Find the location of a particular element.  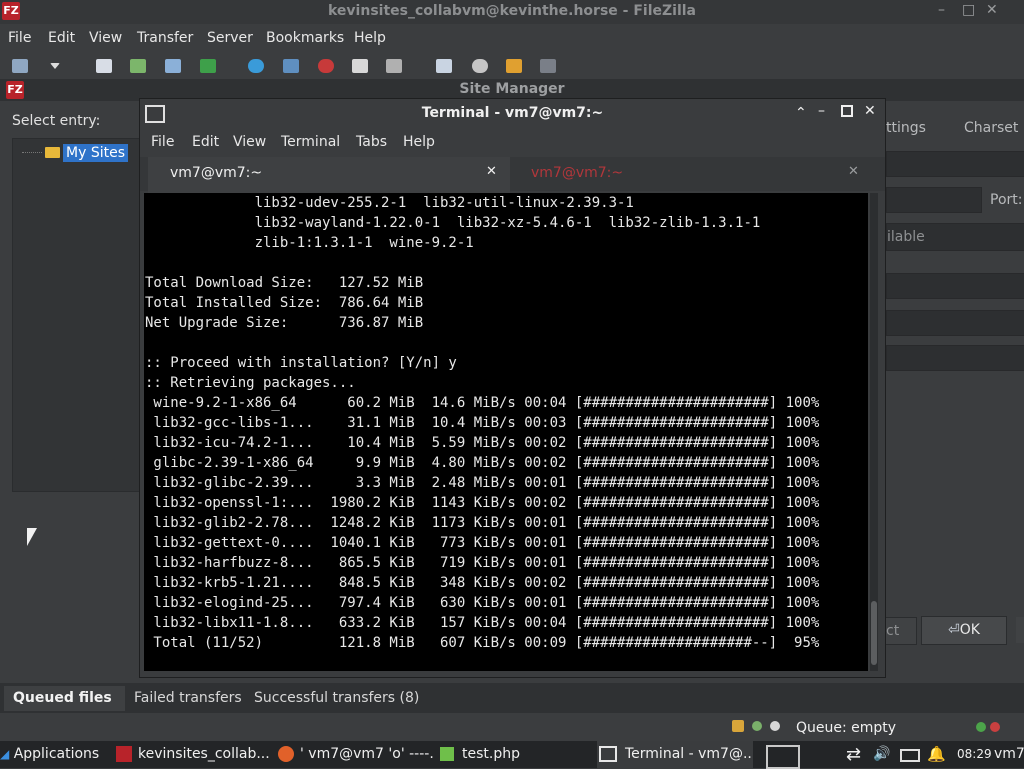

menu-file: File is located at coordinates (19, 38).